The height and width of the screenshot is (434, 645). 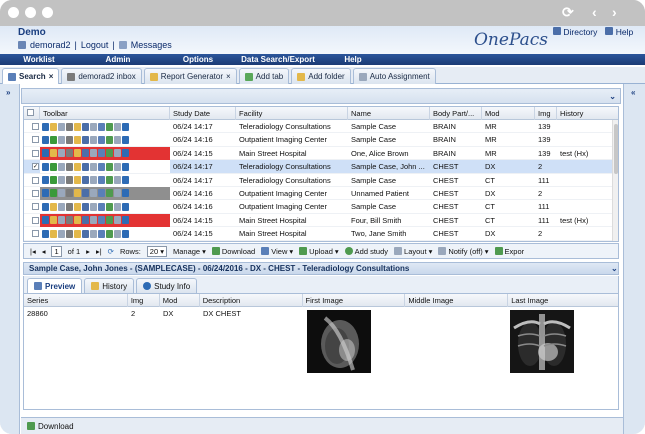 What do you see at coordinates (354, 300) in the screenshot?
I see `column-first-image: First Image` at bounding box center [354, 300].